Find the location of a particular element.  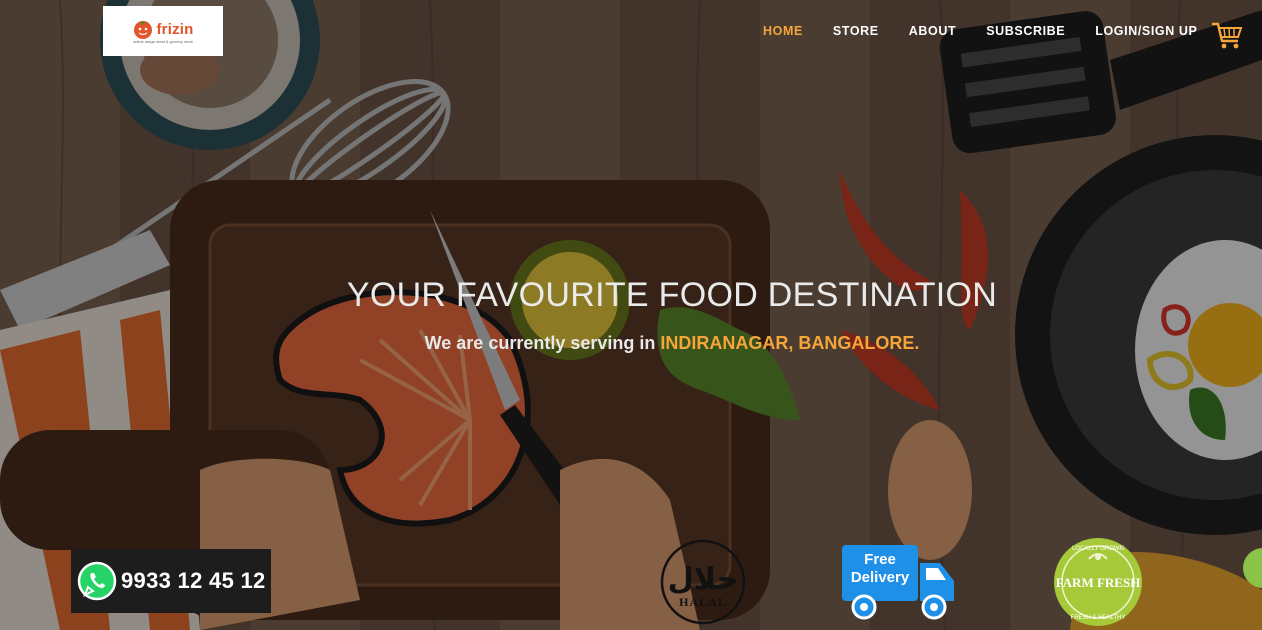

nav-login-signup: LOGIN/SIGN UP is located at coordinates (1146, 31).